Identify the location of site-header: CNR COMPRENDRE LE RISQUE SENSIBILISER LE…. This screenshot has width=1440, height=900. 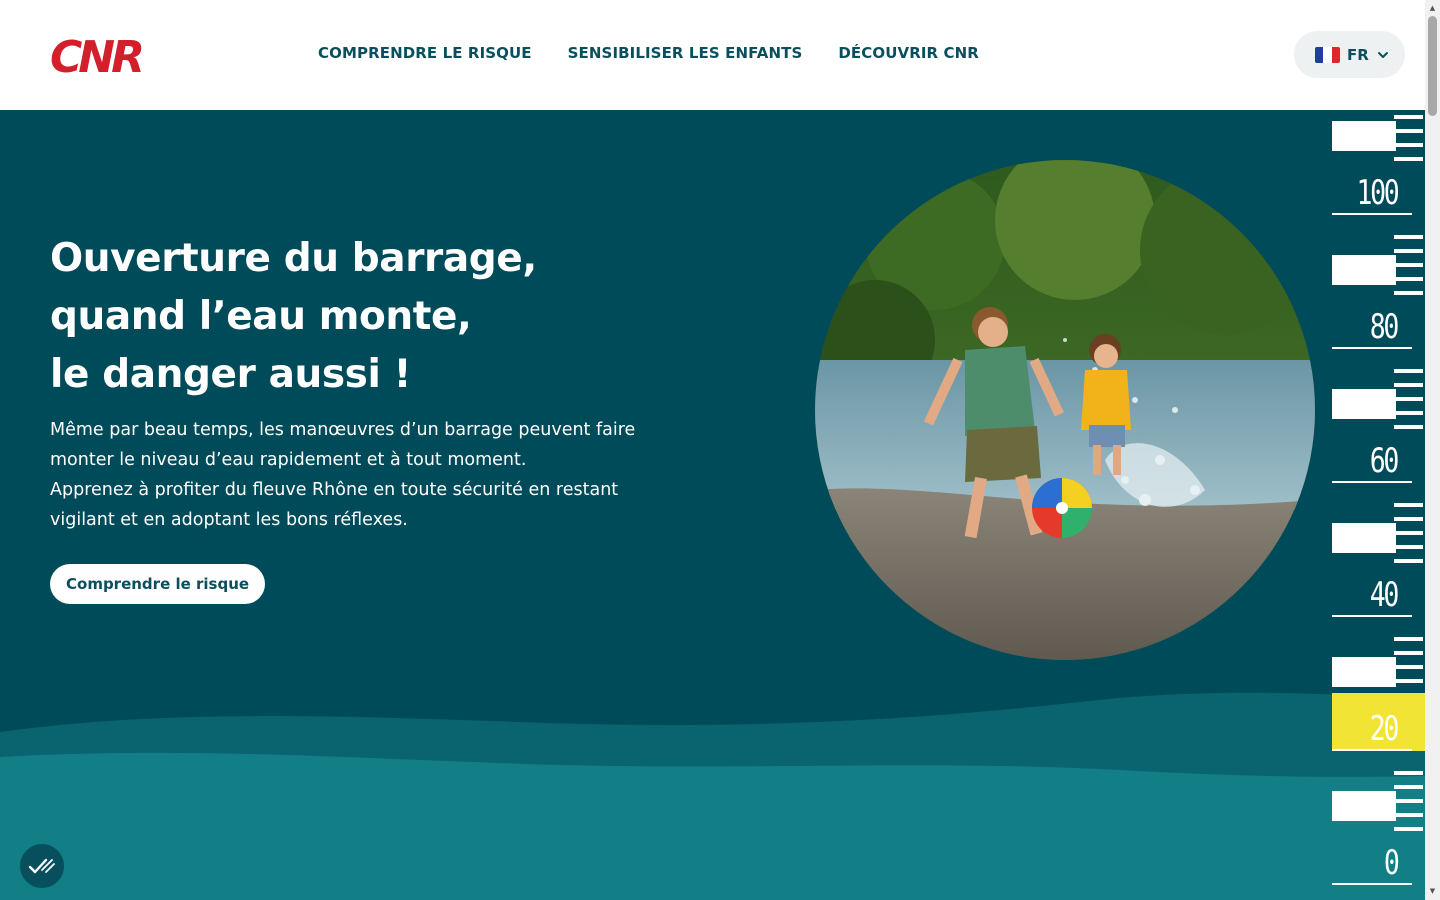
(712, 55).